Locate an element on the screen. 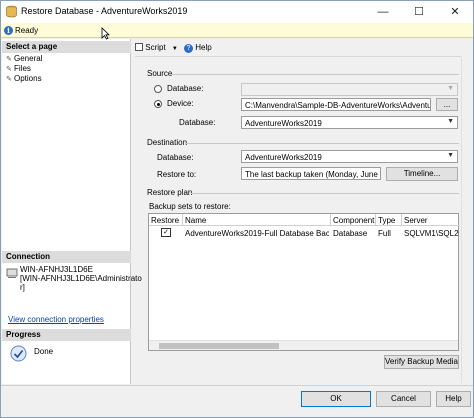  source-database-label: Database: is located at coordinates (197, 122).